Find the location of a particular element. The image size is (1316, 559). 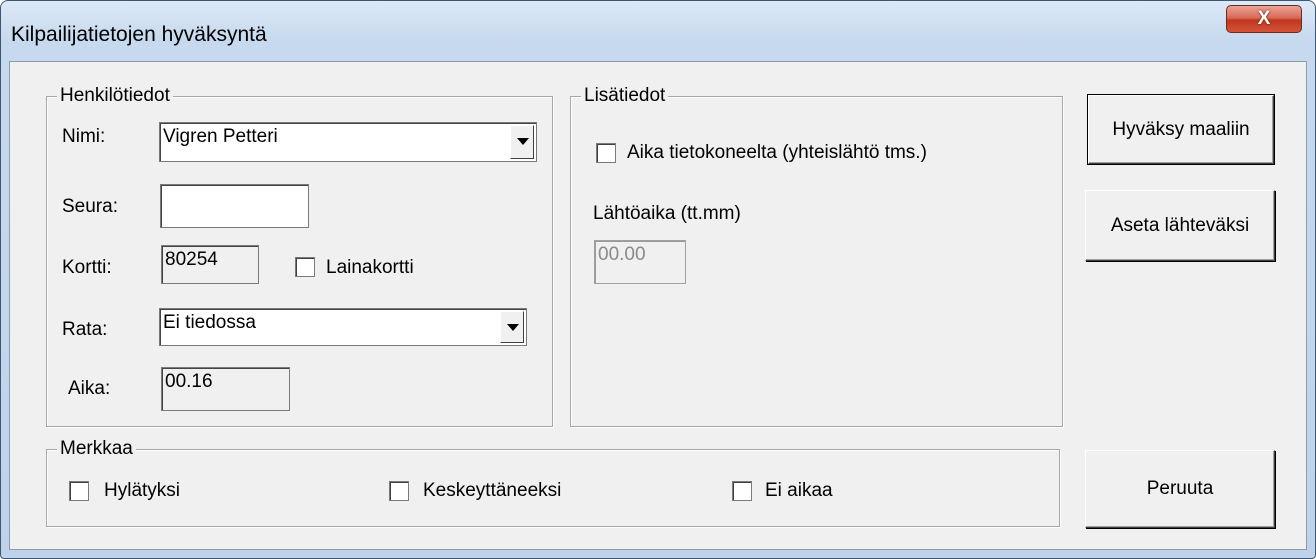

close-icon: X is located at coordinates (1264, 18).